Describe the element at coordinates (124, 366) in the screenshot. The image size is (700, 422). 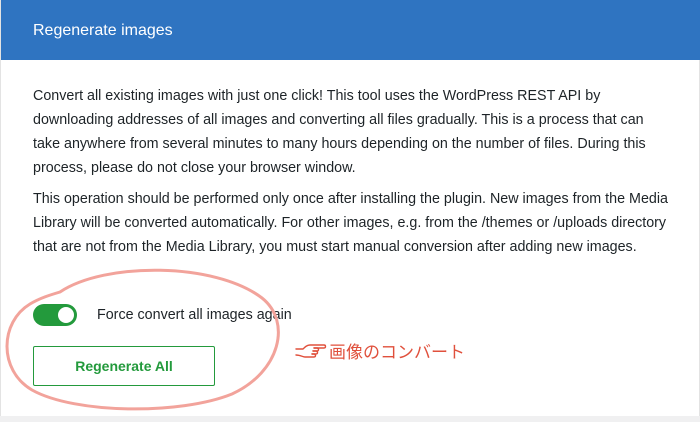
I see `regenerate-all-button: Regenerate All` at that location.